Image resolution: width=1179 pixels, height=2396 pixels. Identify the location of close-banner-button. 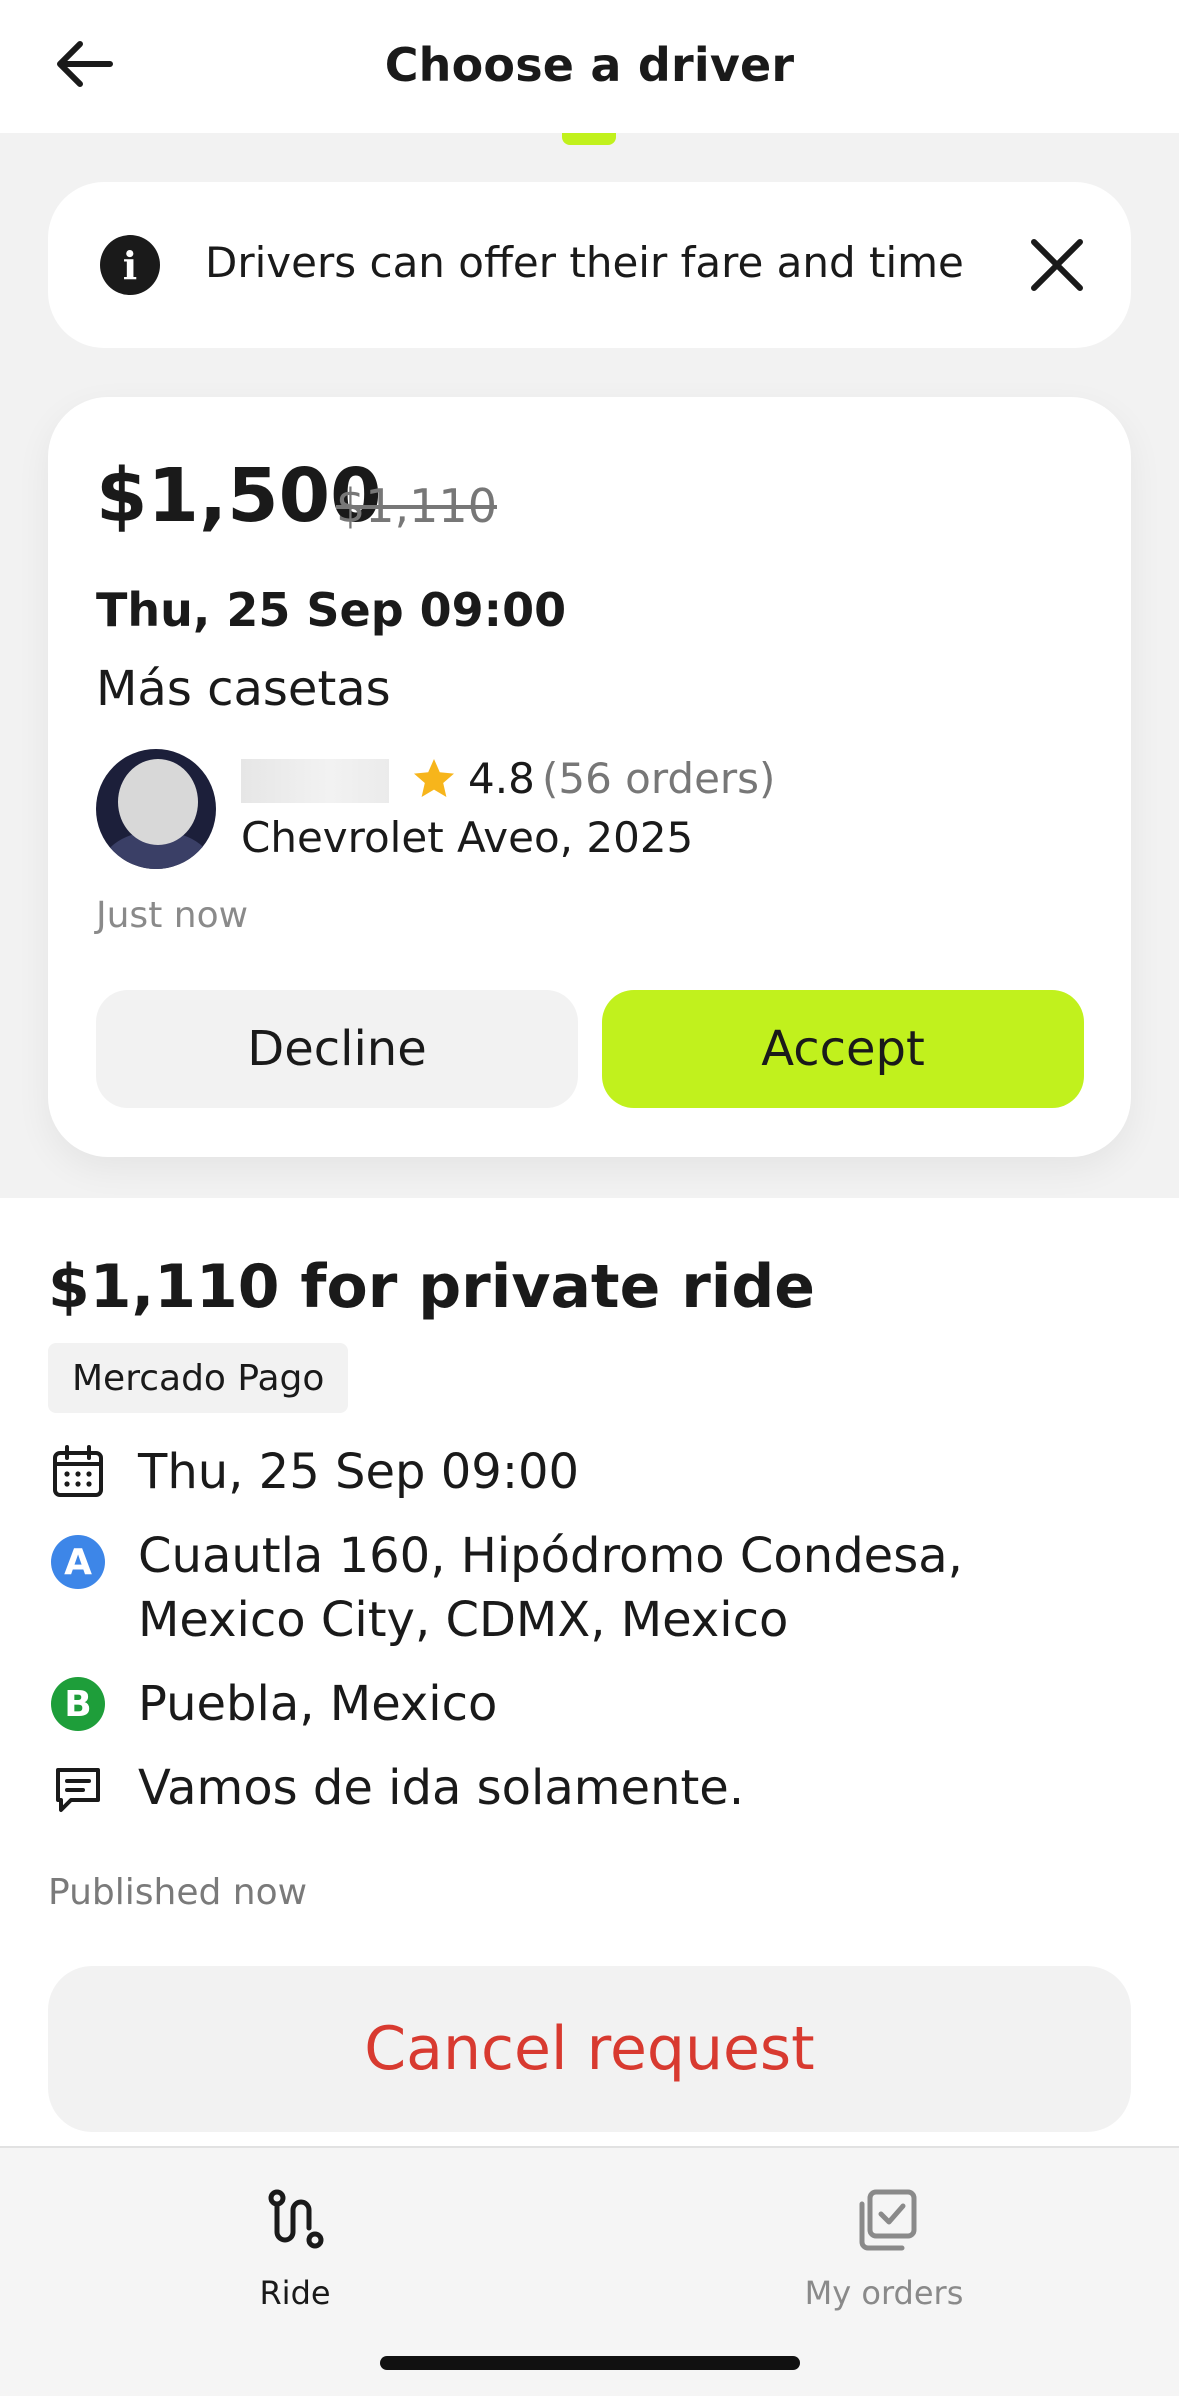
(1057, 265).